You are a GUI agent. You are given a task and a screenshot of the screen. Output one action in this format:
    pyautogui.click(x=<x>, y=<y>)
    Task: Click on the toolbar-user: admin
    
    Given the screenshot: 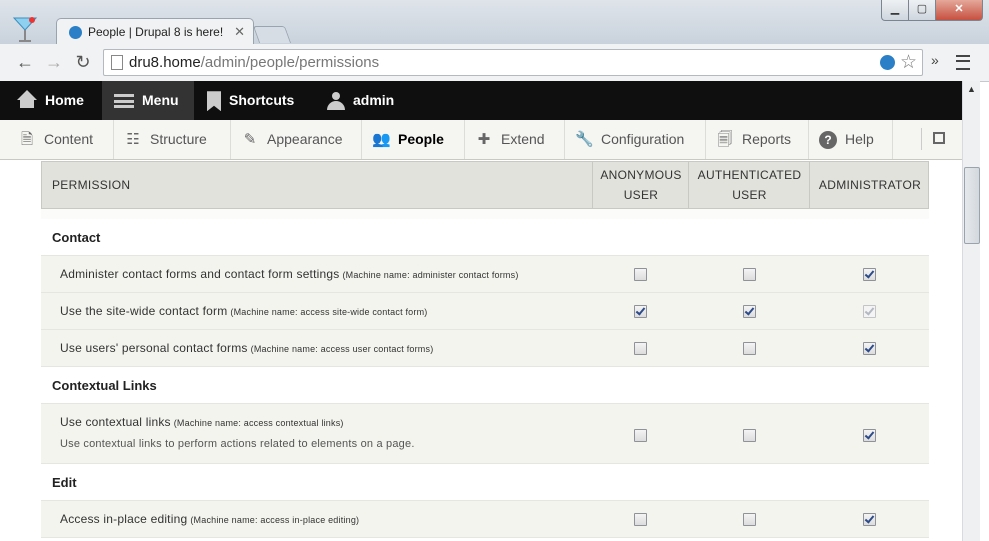 What is the action you would take?
    pyautogui.click(x=367, y=100)
    